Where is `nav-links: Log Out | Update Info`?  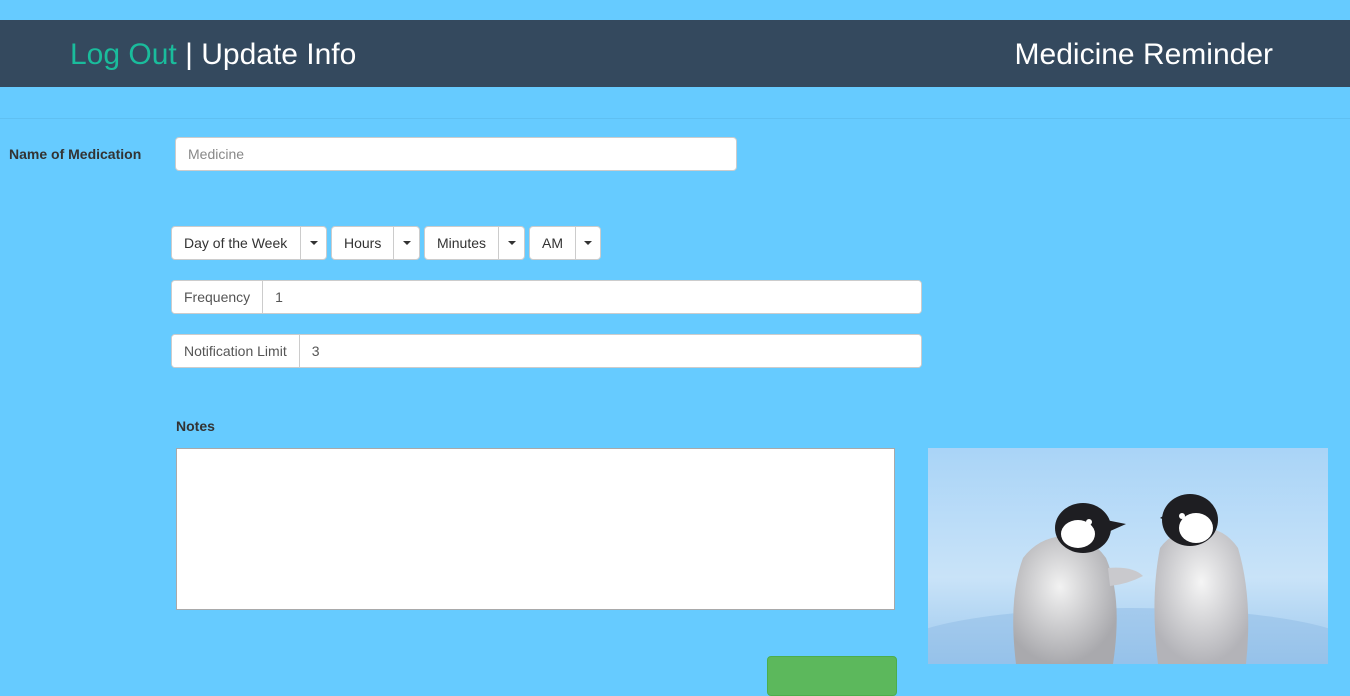
nav-links: Log Out | Update Info is located at coordinates (213, 53).